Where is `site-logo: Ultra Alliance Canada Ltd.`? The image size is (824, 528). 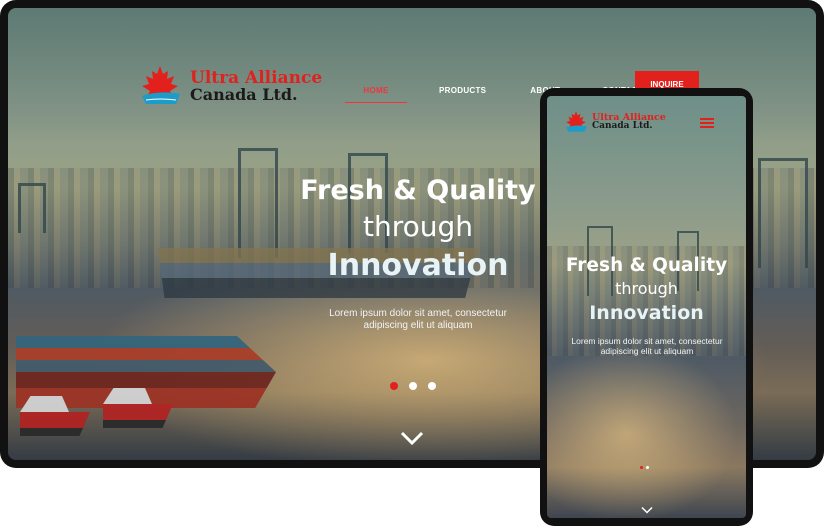 site-logo: Ultra Alliance Canada Ltd. is located at coordinates (229, 86).